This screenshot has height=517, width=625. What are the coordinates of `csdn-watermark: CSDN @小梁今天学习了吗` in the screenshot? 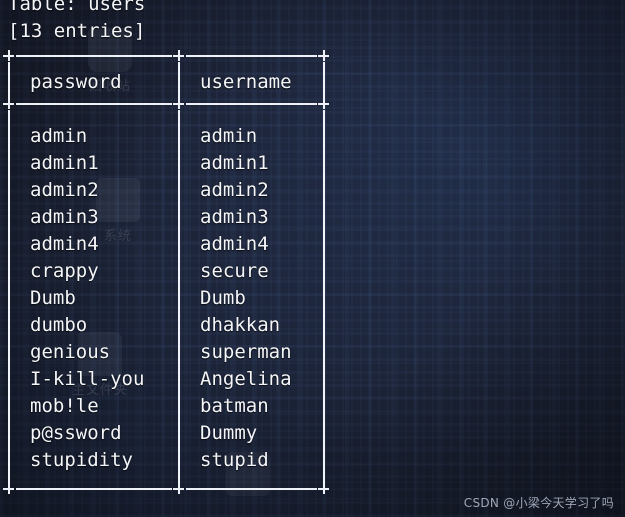 It's located at (538, 503).